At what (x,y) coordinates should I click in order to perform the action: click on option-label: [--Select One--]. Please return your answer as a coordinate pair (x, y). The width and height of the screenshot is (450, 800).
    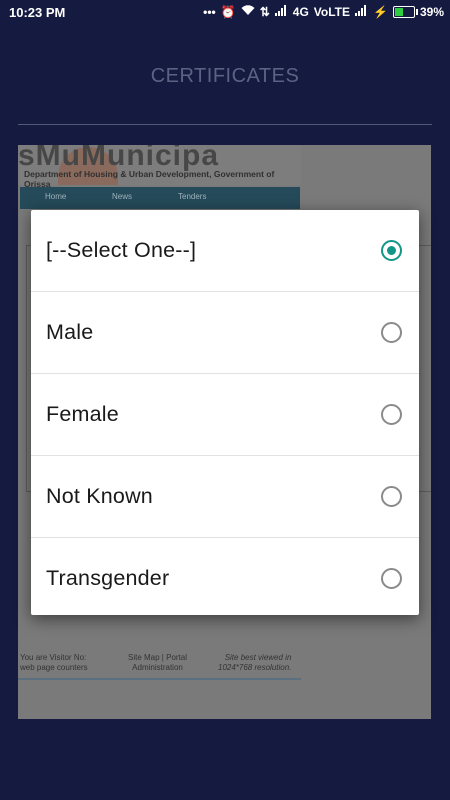
    Looking at the image, I should click on (121, 250).